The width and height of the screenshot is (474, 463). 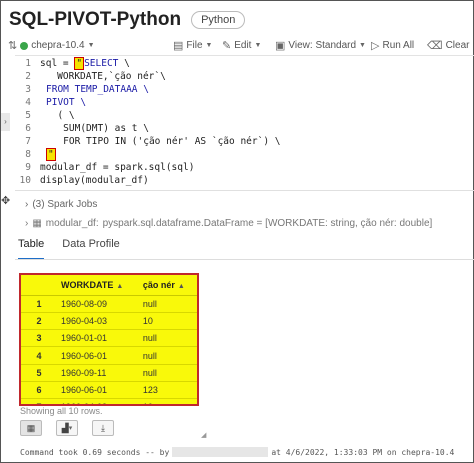 What do you see at coordinates (375, 46) in the screenshot?
I see `play-icon: ▷` at bounding box center [375, 46].